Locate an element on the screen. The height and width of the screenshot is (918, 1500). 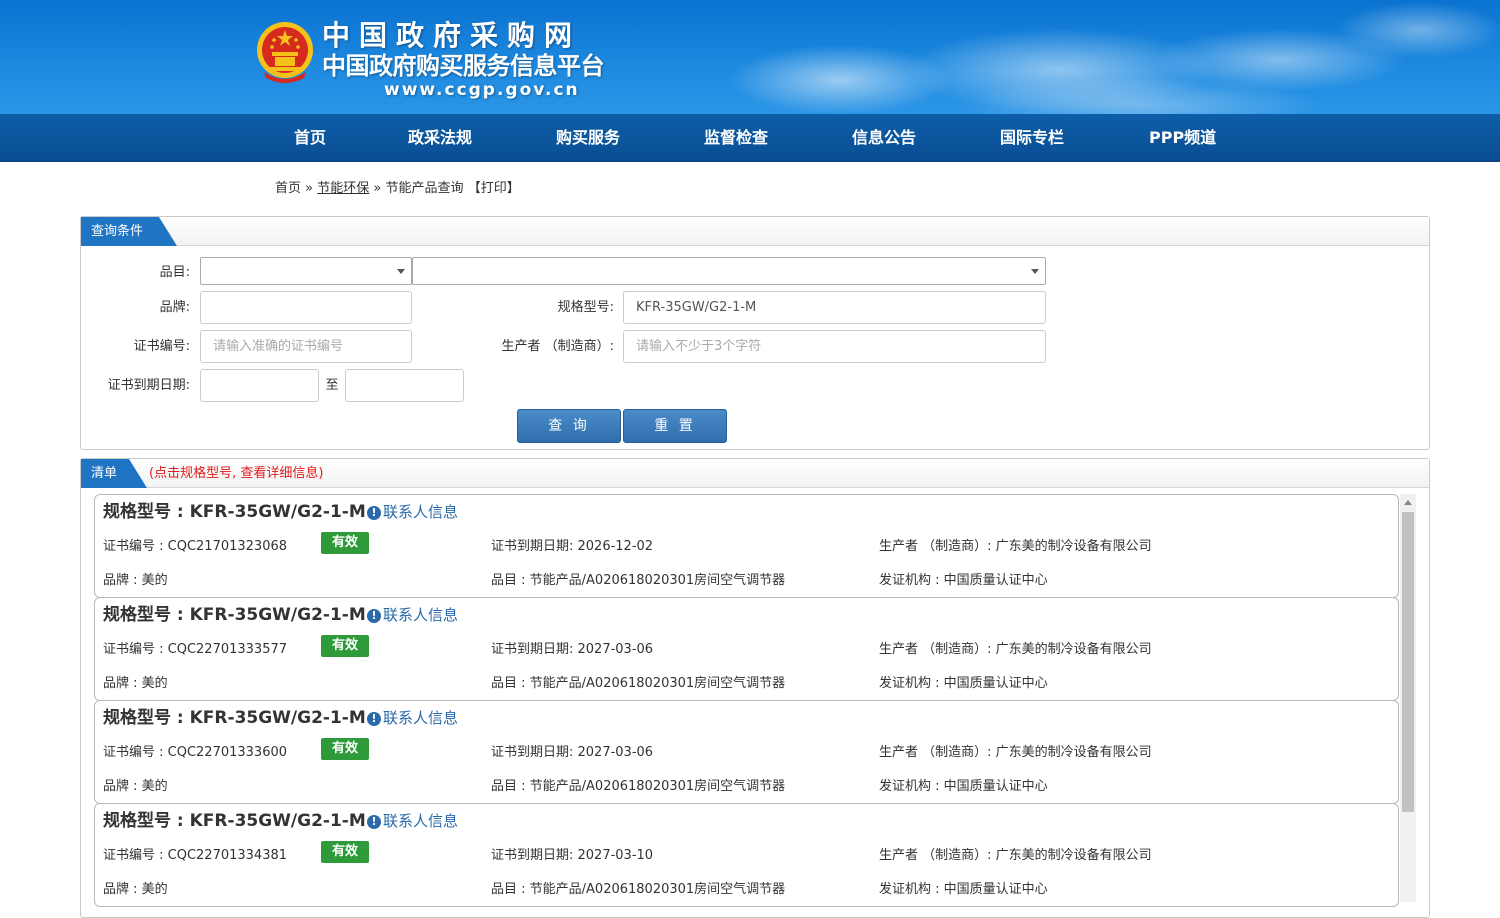
expiry-date: 证书到期日期: 2026-12-02 is located at coordinates (572, 546).